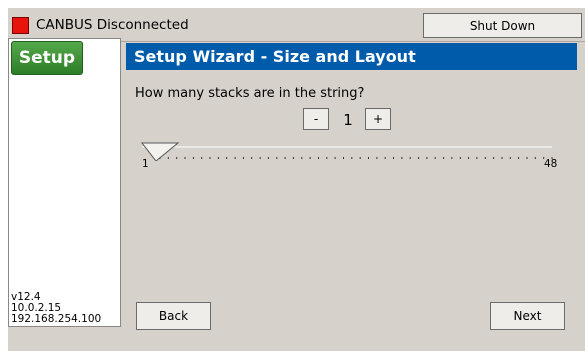  Describe the element at coordinates (348, 120) in the screenshot. I see `stack-count-value: 1` at that location.